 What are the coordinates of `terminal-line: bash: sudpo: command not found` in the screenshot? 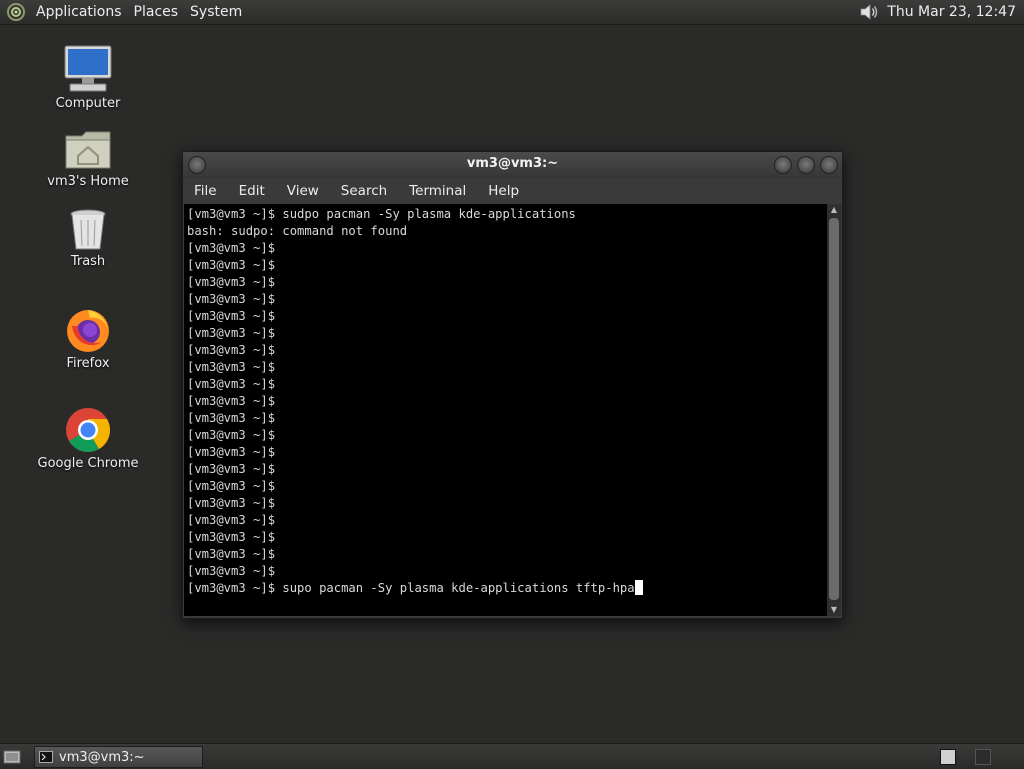 It's located at (297, 231).